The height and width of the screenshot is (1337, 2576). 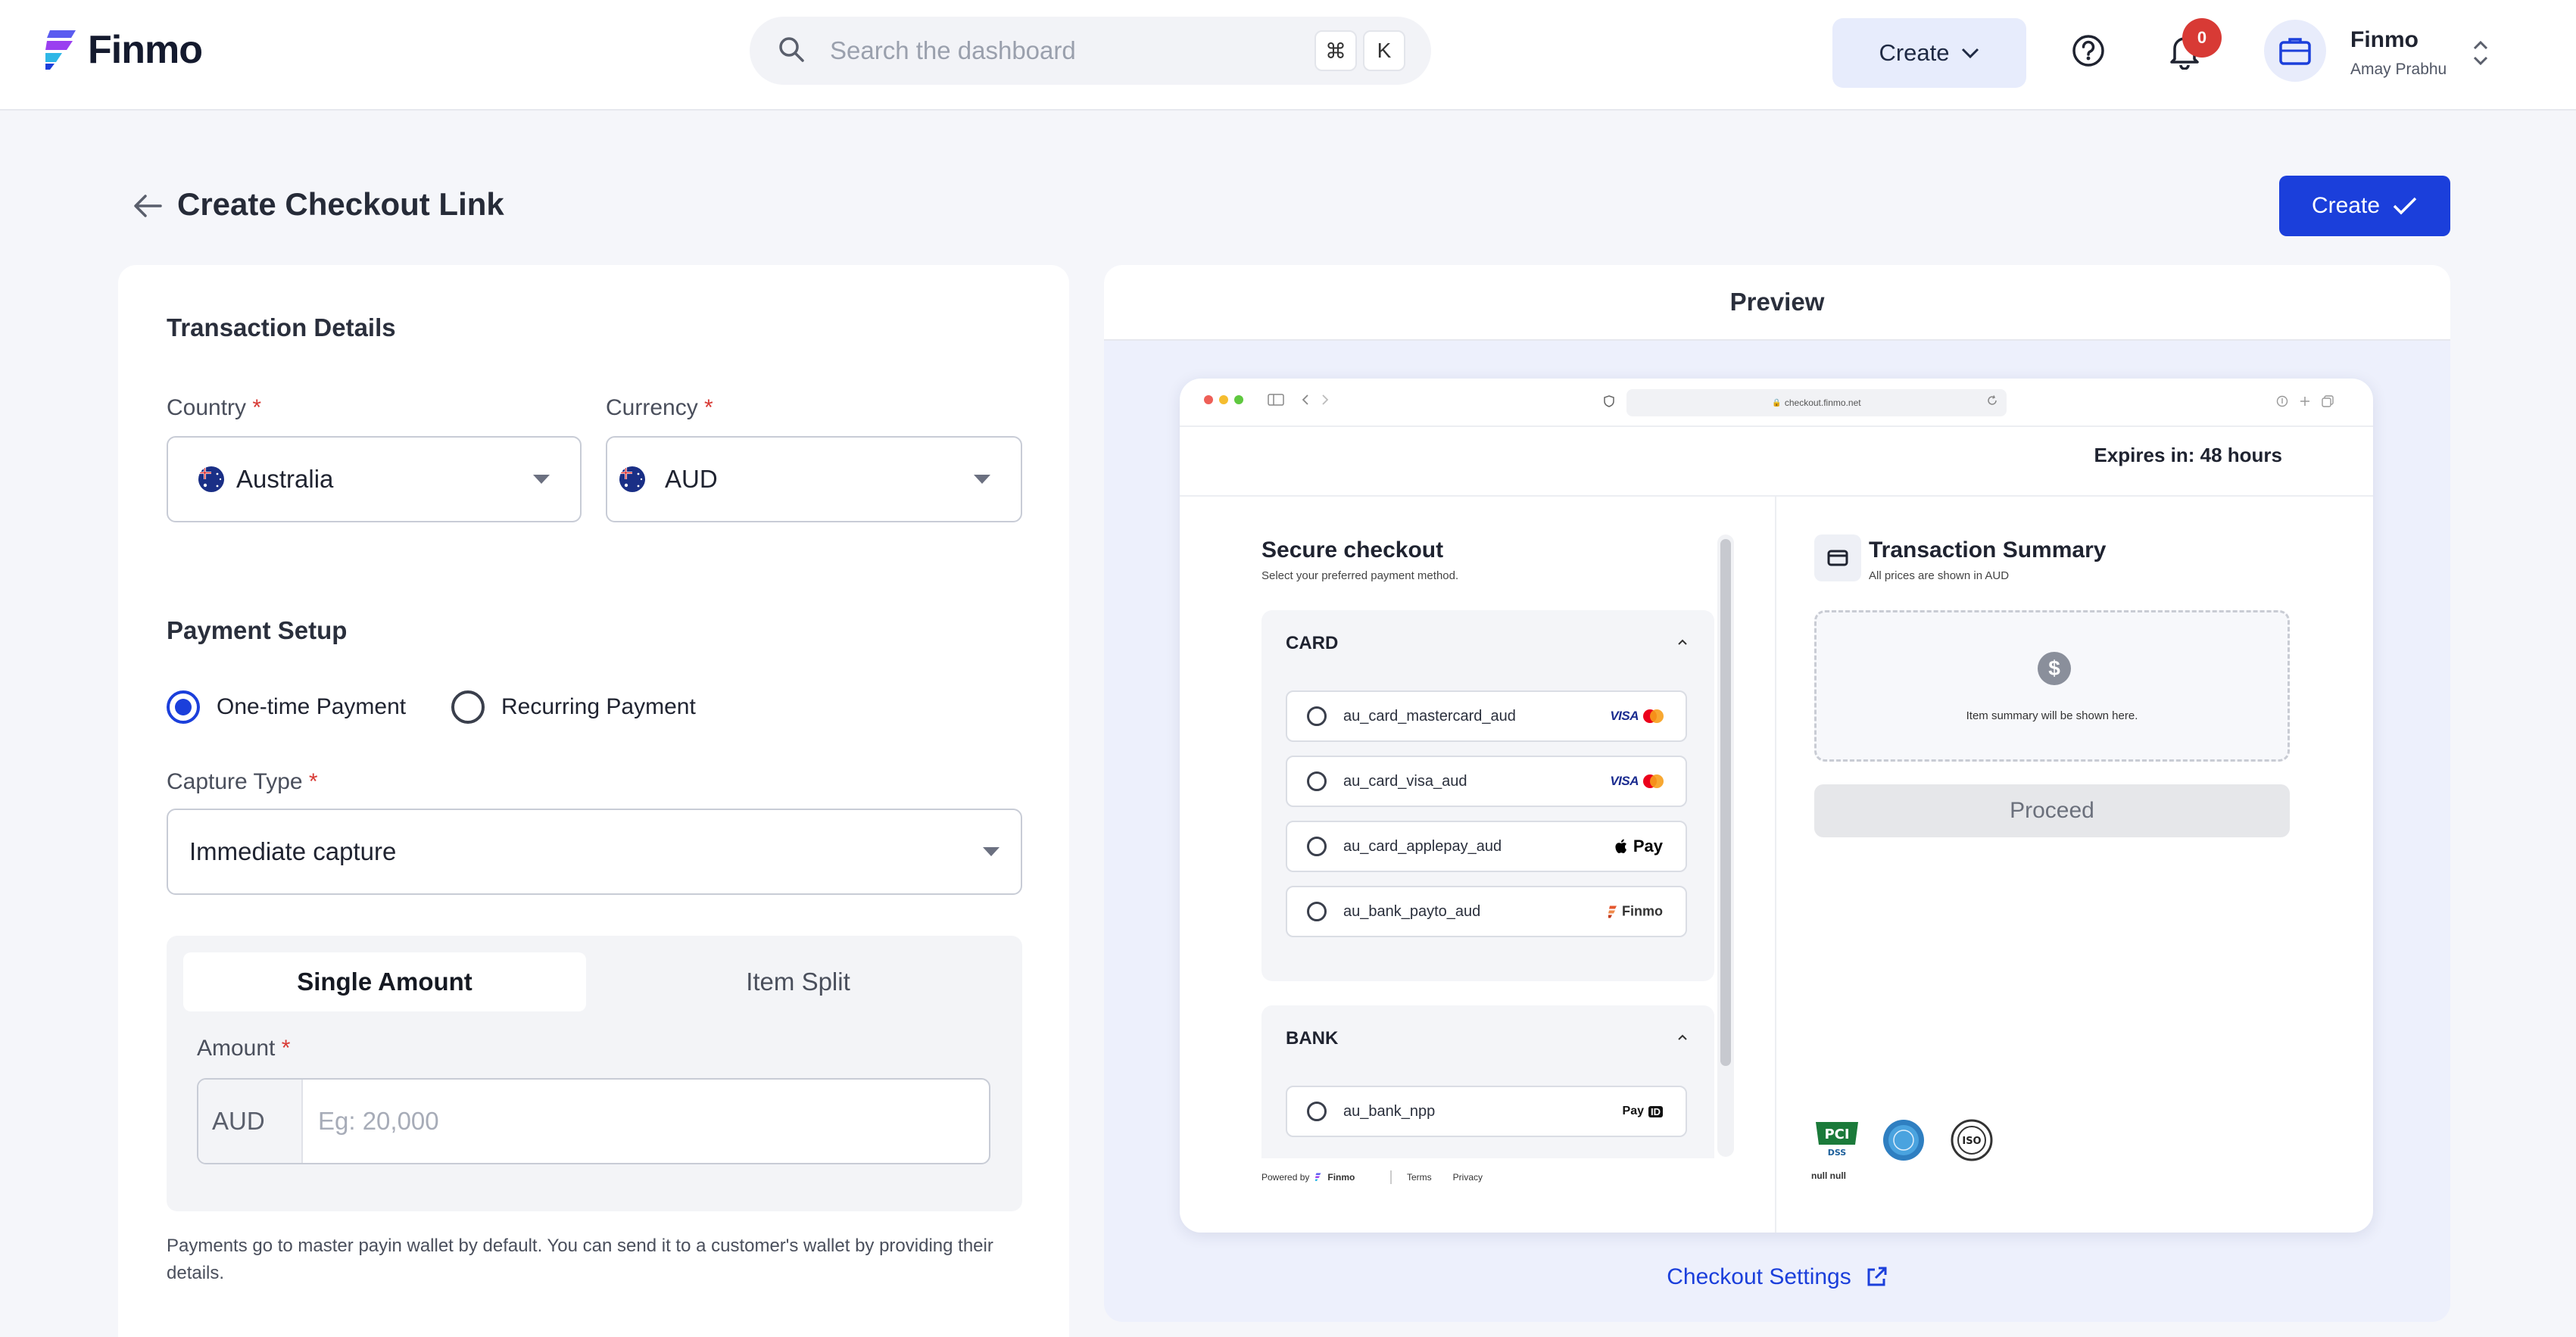 What do you see at coordinates (1389, 1111) in the screenshot?
I see `payment-method-label: au_bank_npp` at bounding box center [1389, 1111].